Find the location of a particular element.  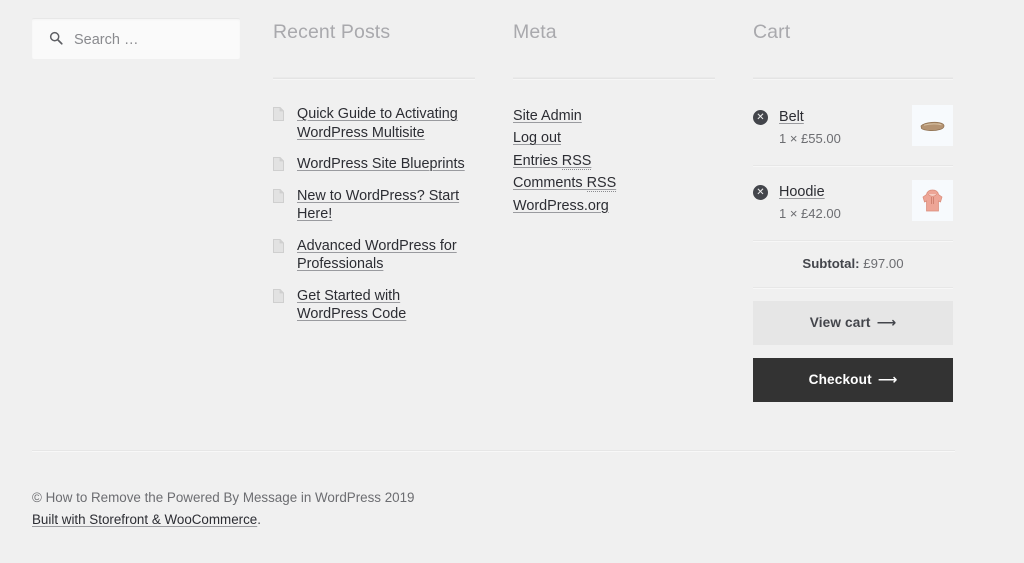

cart-items-list: ✕ Belt 1 × £55.00 ✕ Hoodie 1 × £42.00 is located at coordinates (853, 166).